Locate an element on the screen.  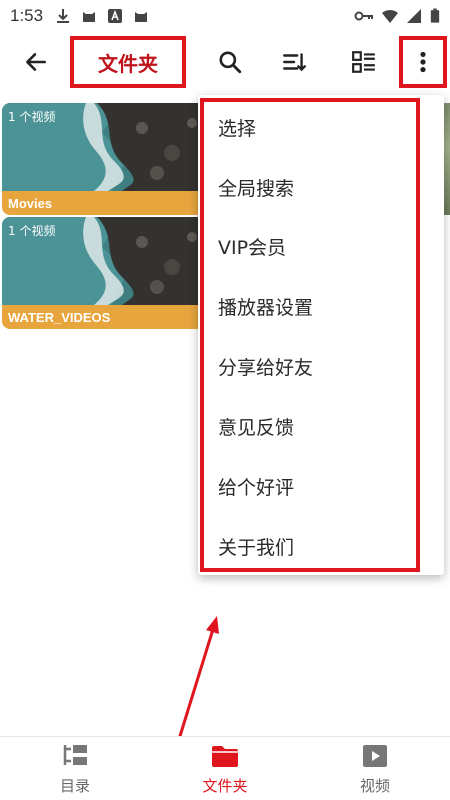
sort-button is located at coordinates (294, 62).